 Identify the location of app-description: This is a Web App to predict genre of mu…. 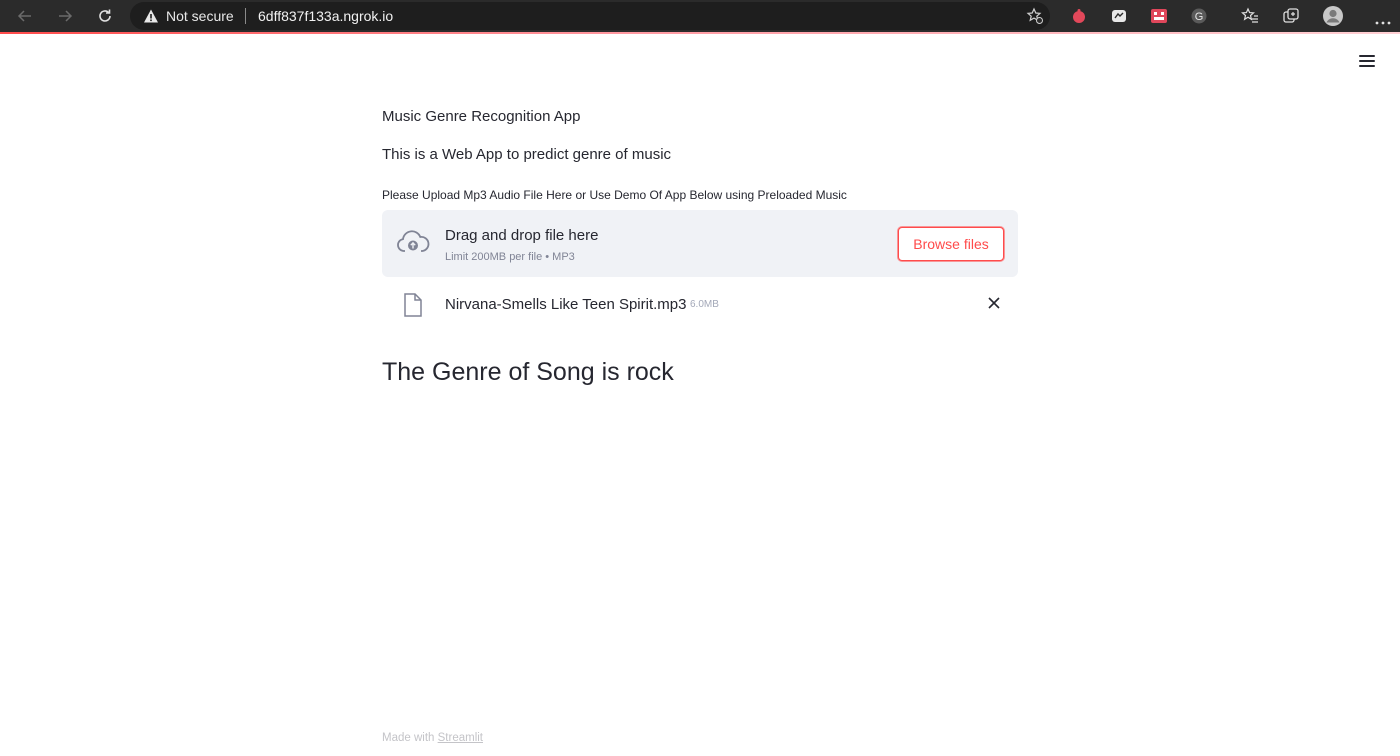
(527, 154).